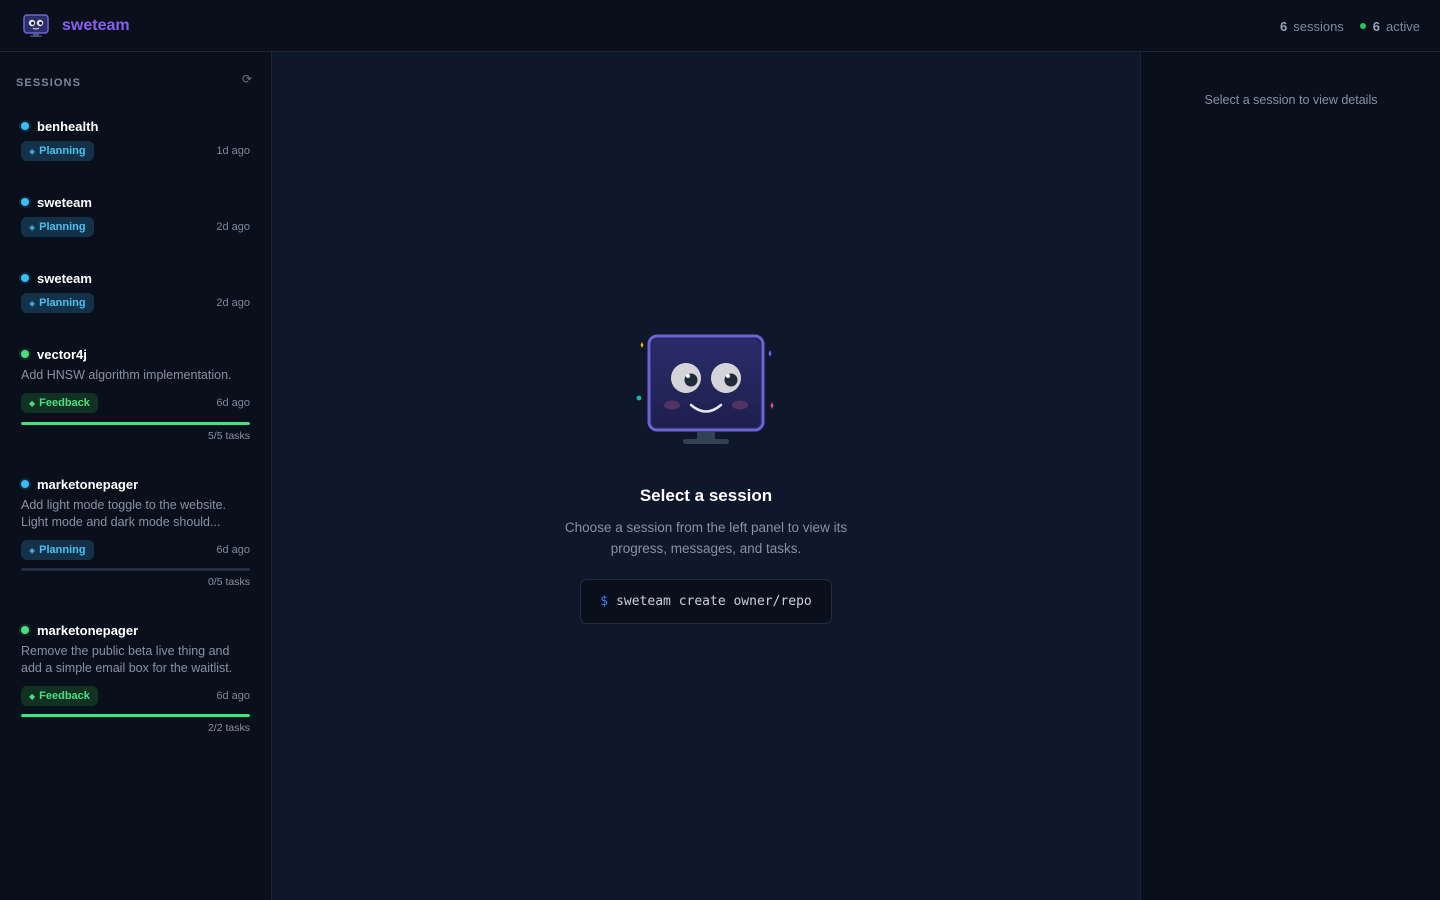 Image resolution: width=1440 pixels, height=900 pixels. I want to click on robot-monitor-mascot-icon, so click(705, 389).